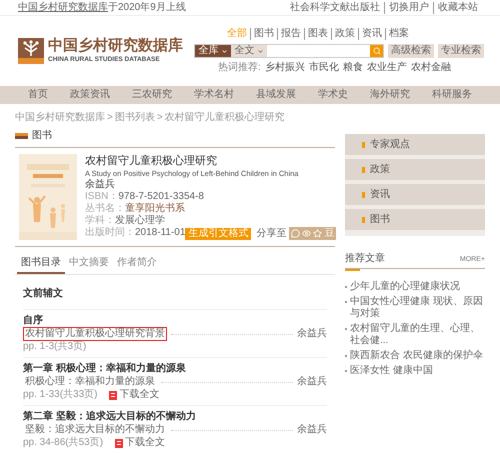 This screenshot has height=453, width=500. What do you see at coordinates (43, 293) in the screenshot?
I see `toc-heading: 文前辅文` at bounding box center [43, 293].